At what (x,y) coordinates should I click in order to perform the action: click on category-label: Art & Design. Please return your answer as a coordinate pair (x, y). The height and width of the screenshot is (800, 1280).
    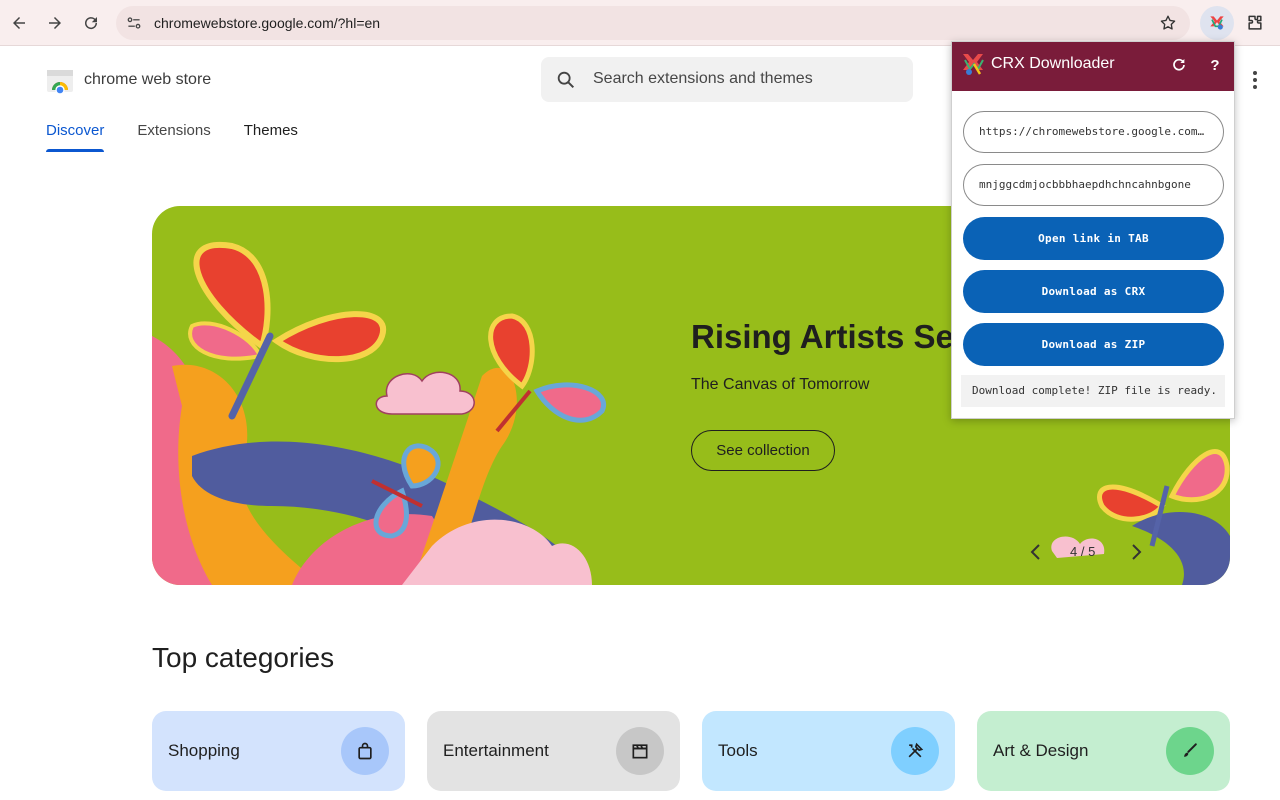
    Looking at the image, I should click on (1041, 750).